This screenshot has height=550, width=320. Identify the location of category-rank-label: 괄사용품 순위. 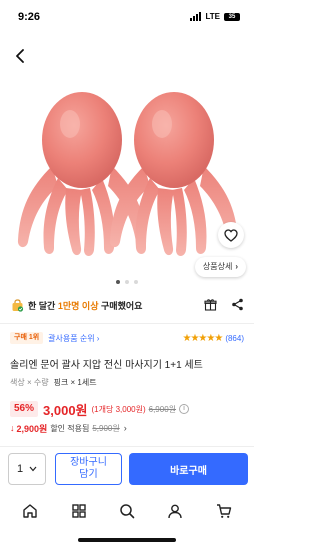
(71, 338).